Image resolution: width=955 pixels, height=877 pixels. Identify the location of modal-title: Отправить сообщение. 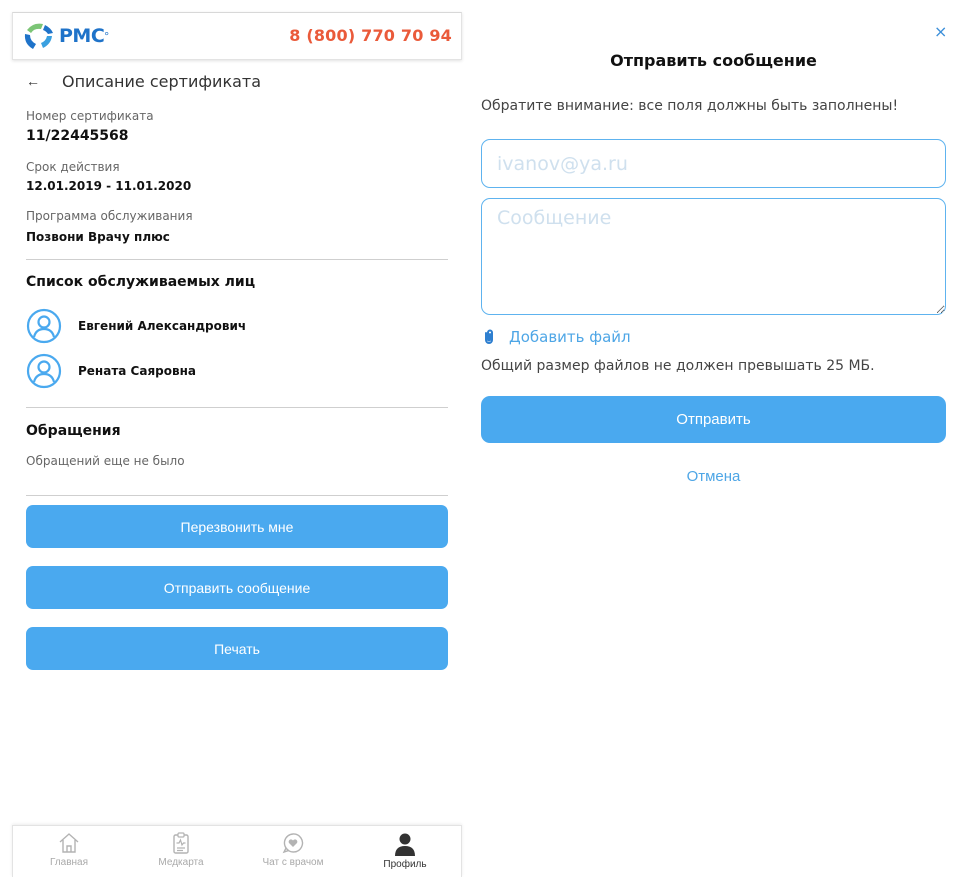
(713, 60).